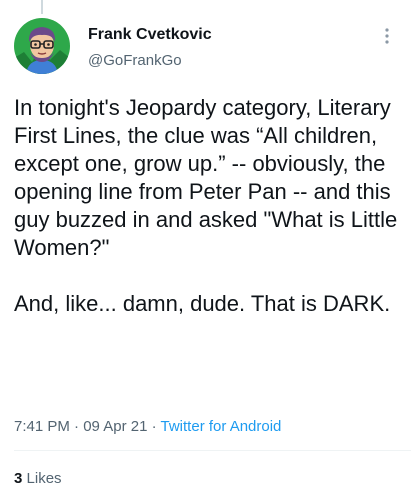 This screenshot has width=411, height=500. Describe the element at coordinates (44, 478) in the screenshot. I see `likes-label: Likes` at that location.